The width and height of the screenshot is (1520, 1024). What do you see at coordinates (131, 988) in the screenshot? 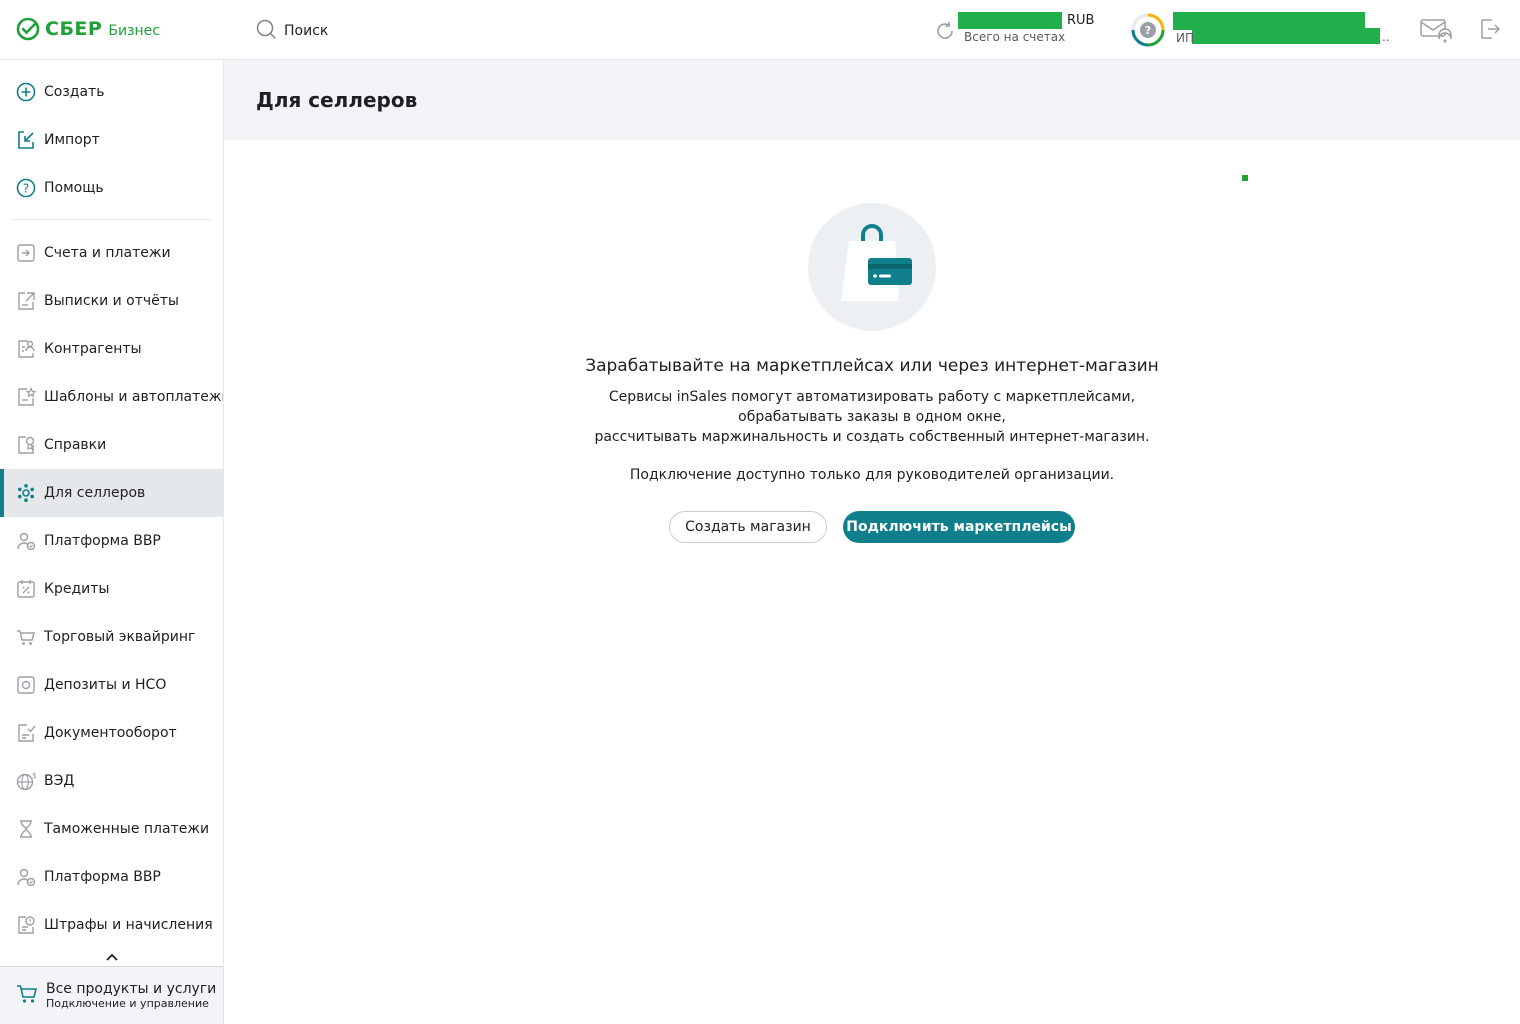
I see `all-products-title: Все продукты и услуги` at bounding box center [131, 988].